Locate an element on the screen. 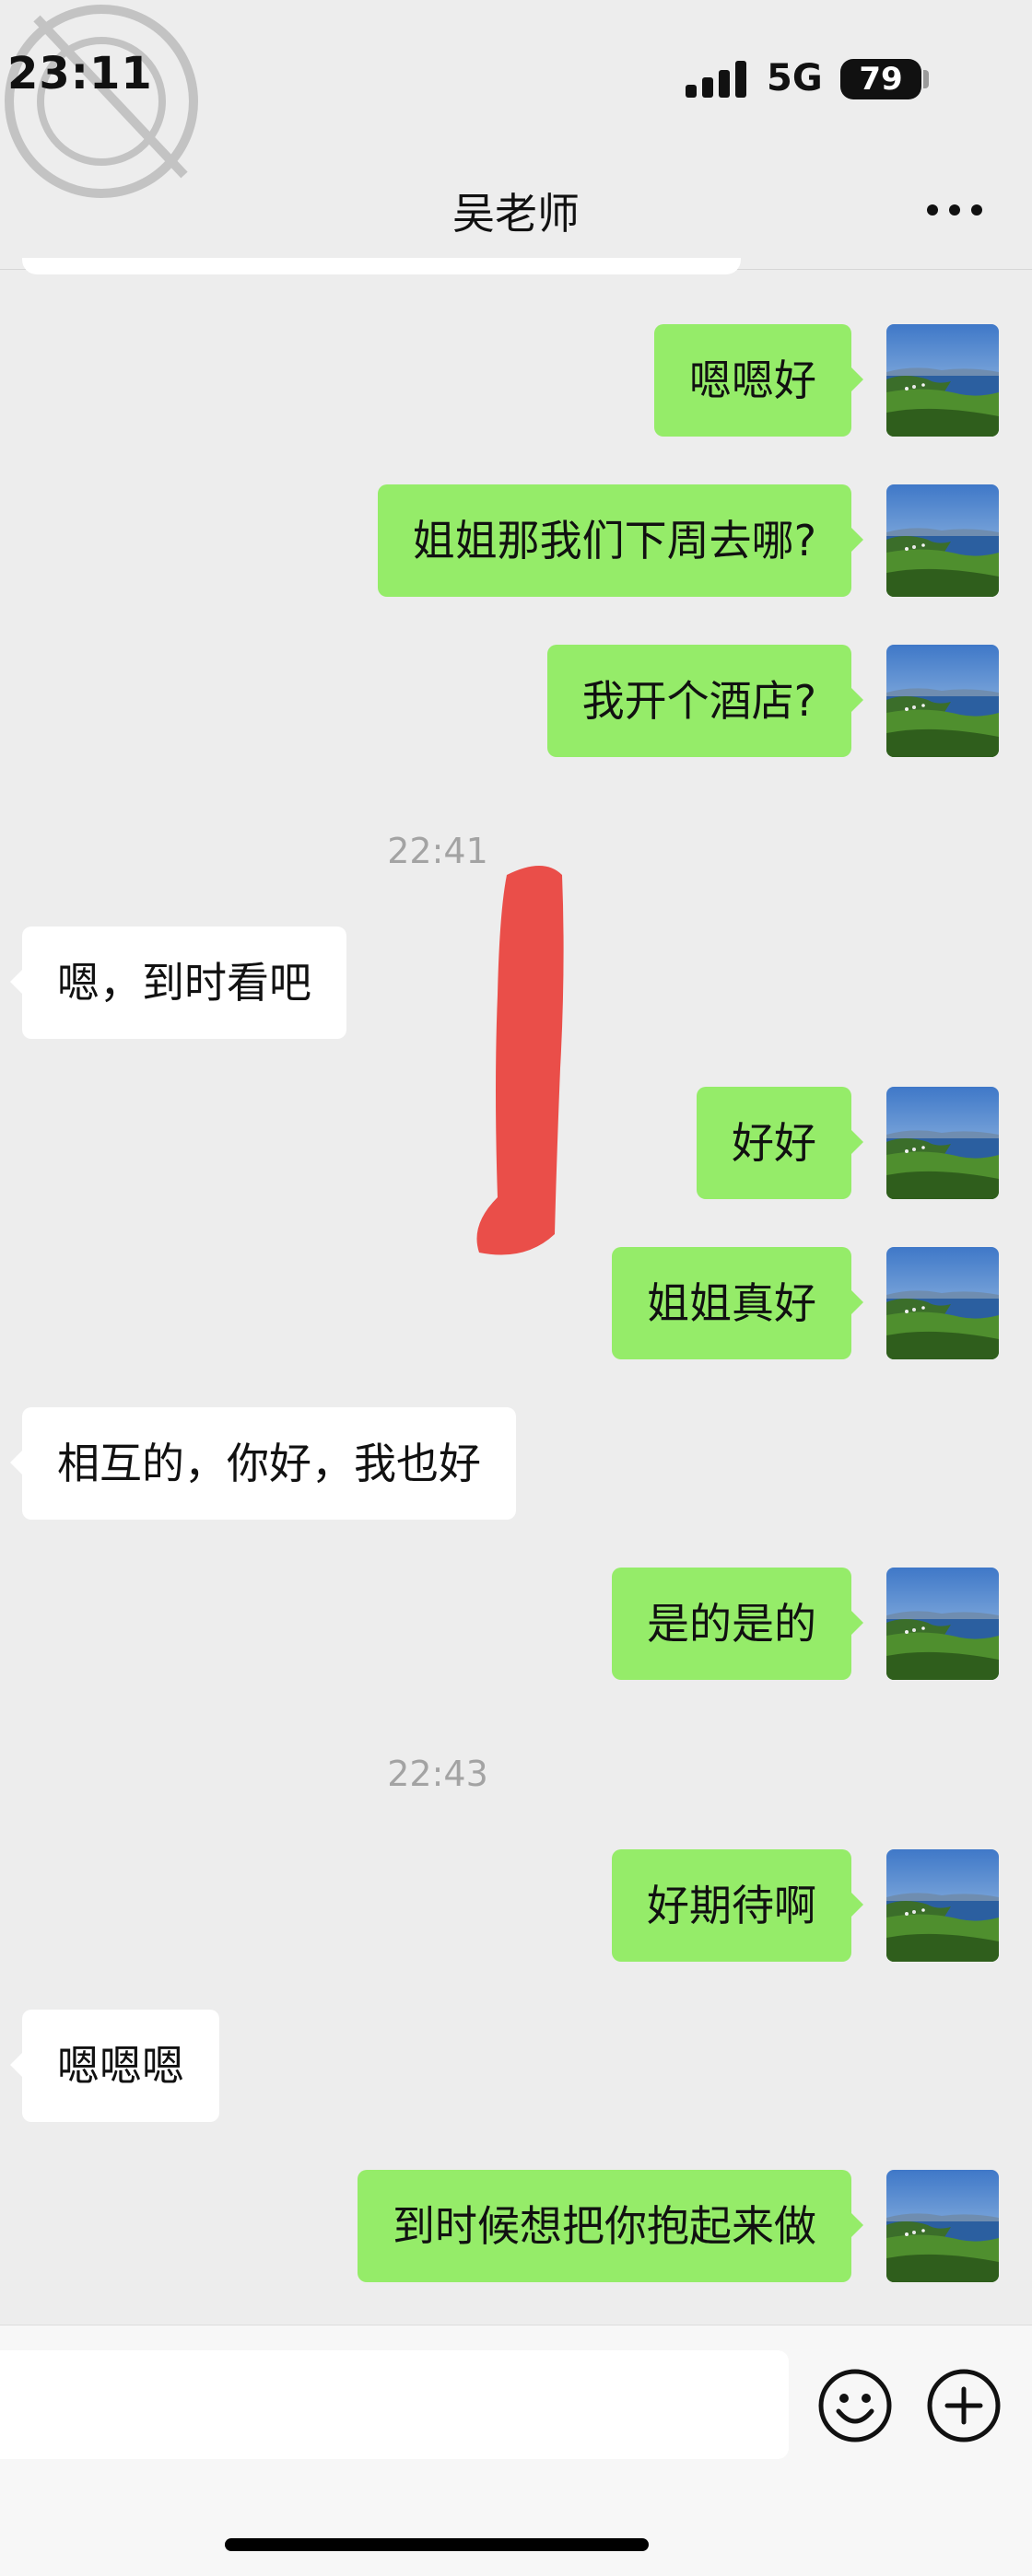 The image size is (1032, 2576). more-dots-icon is located at coordinates (954, 210).